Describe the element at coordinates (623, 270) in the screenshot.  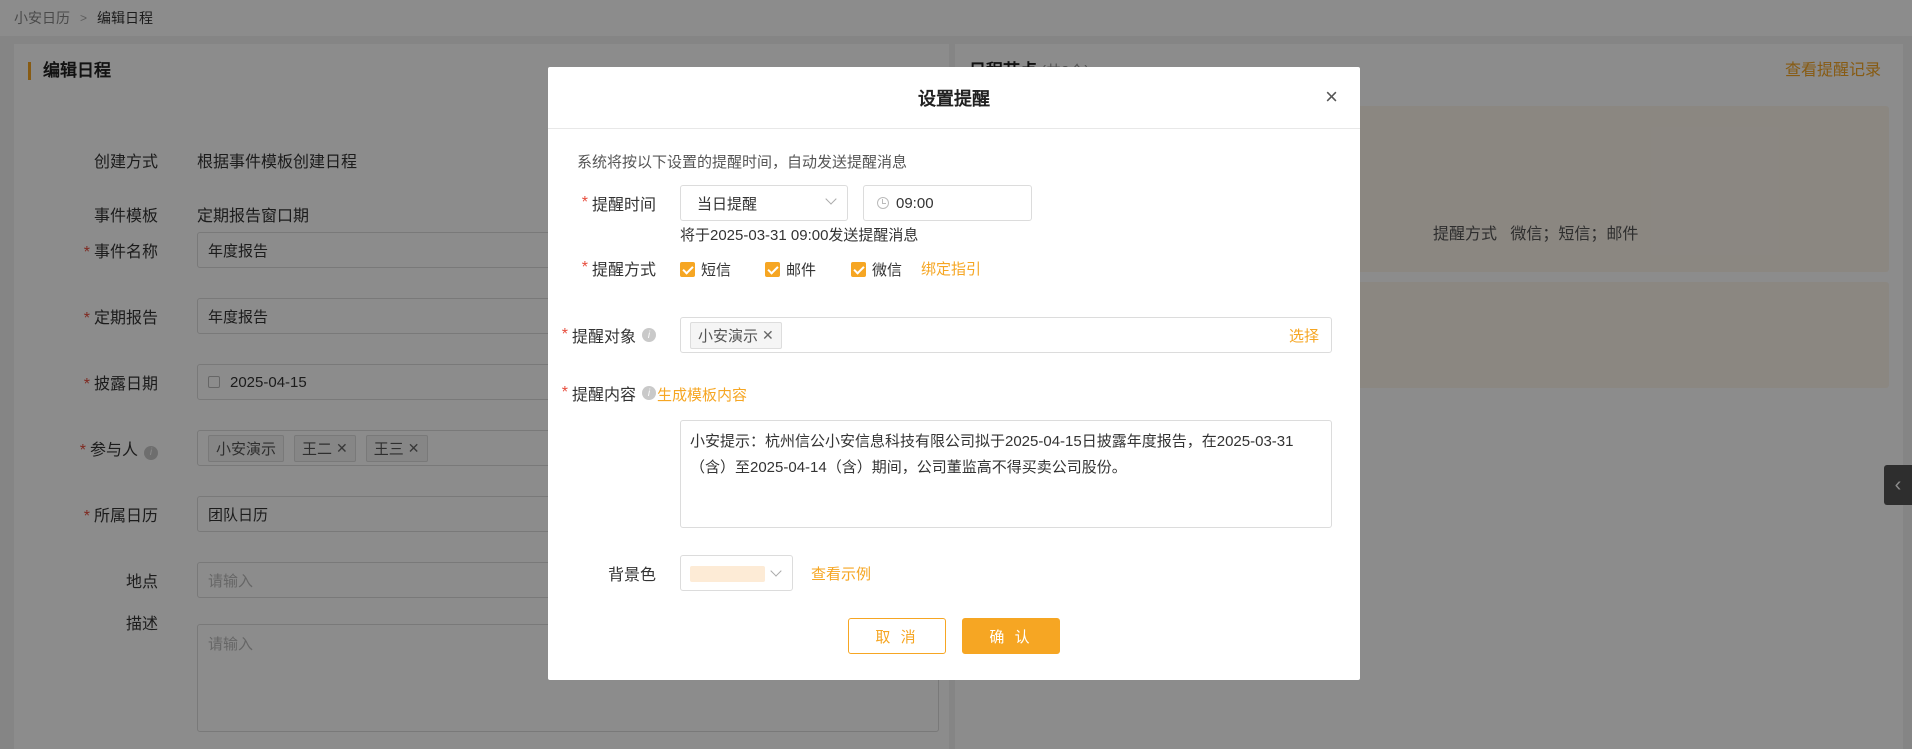
I see `reminder-method-label: 提醒方式` at that location.